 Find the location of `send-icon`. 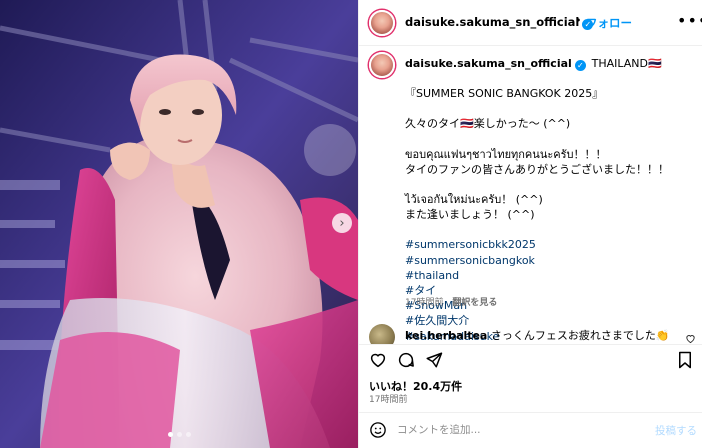

send-icon is located at coordinates (434, 362).